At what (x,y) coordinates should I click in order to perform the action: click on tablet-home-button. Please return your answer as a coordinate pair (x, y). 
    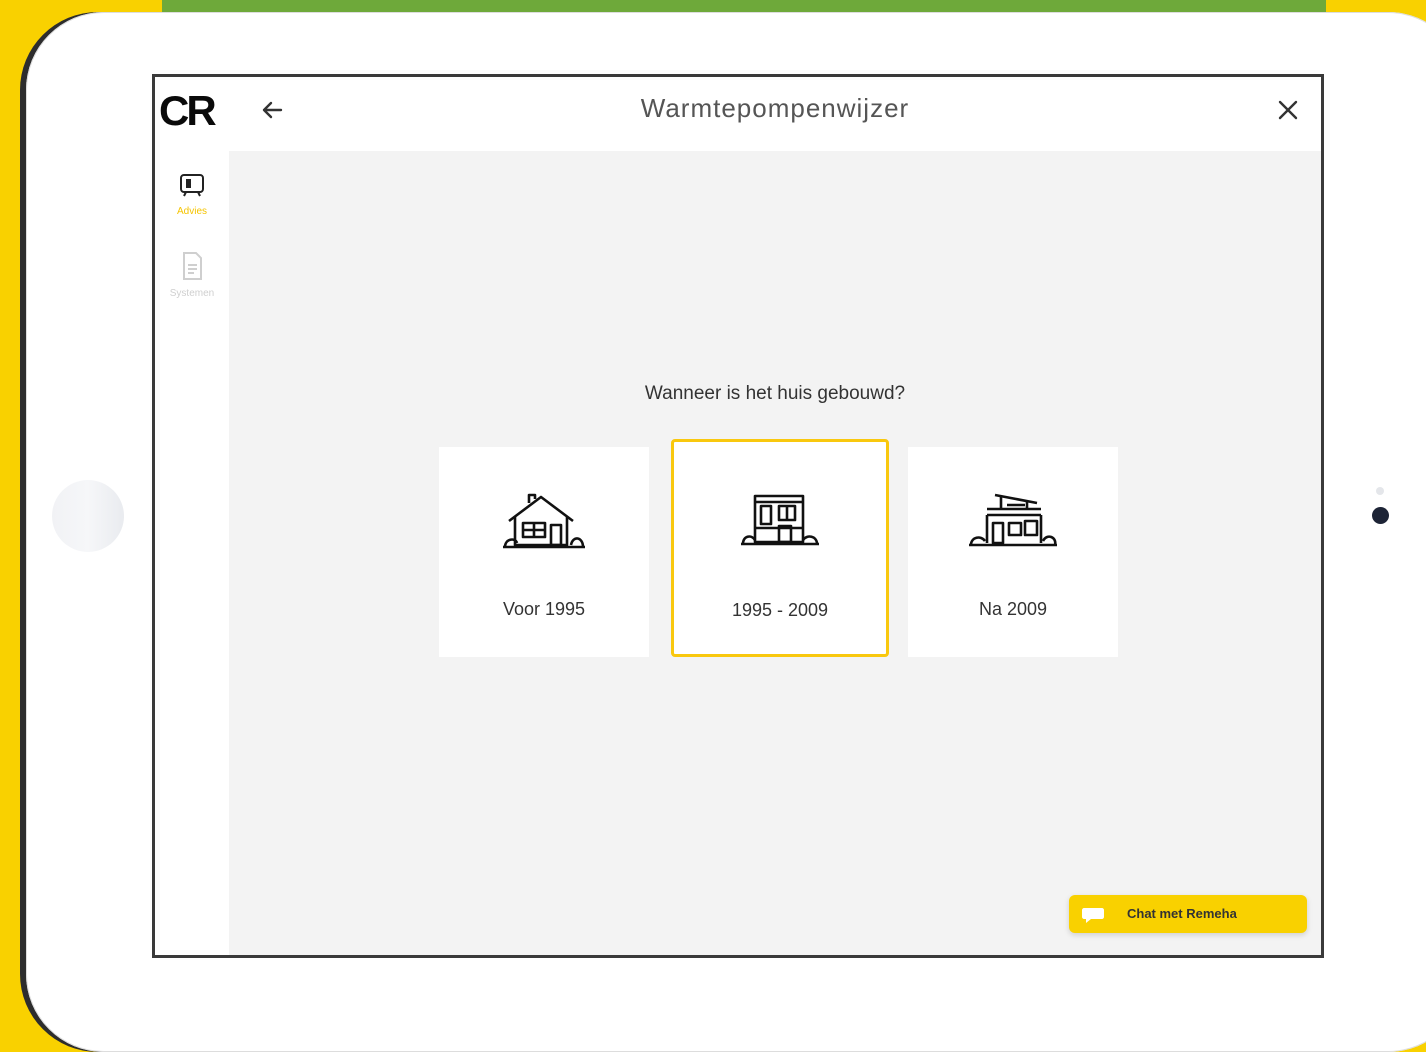
    Looking at the image, I should click on (88, 516).